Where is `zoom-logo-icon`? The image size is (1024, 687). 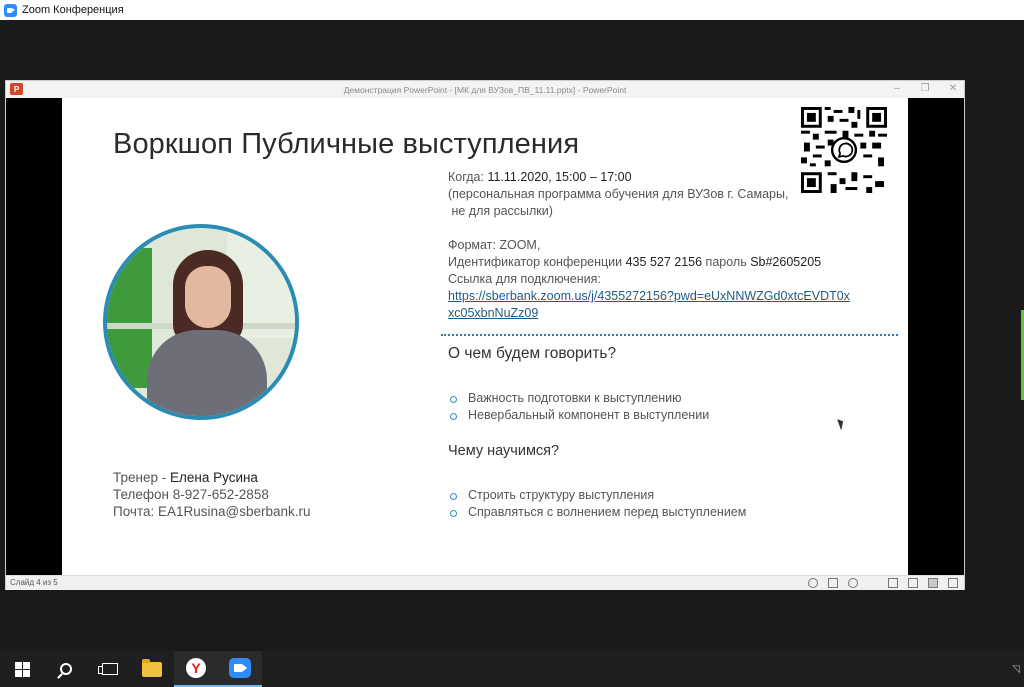 zoom-logo-icon is located at coordinates (10, 10).